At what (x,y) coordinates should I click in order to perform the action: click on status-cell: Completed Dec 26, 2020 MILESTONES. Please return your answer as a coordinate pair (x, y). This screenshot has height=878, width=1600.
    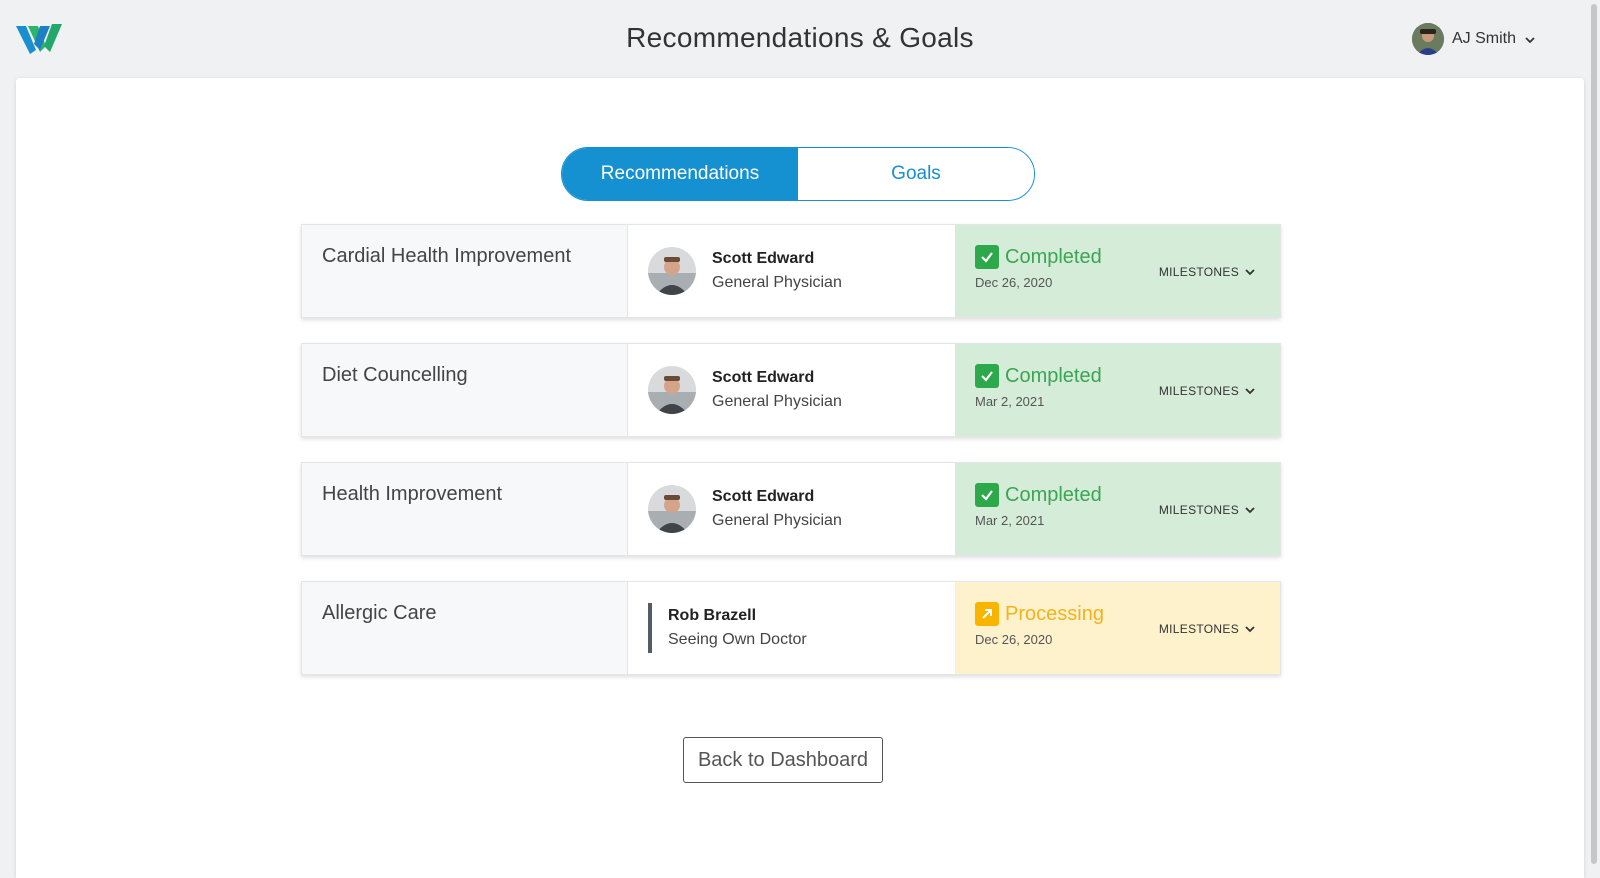
    Looking at the image, I should click on (1117, 271).